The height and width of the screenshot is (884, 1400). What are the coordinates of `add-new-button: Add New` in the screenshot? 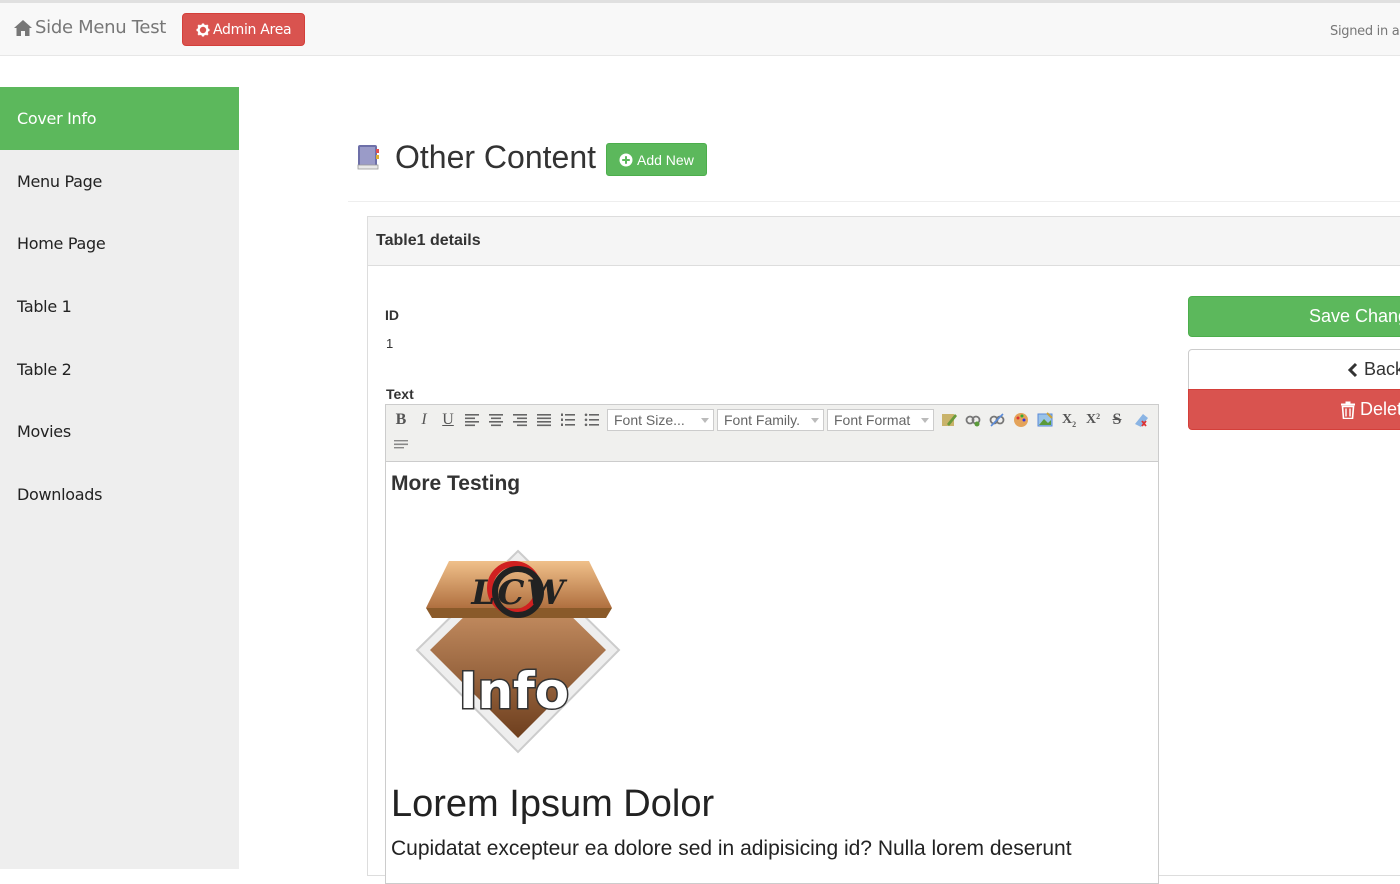 It's located at (656, 159).